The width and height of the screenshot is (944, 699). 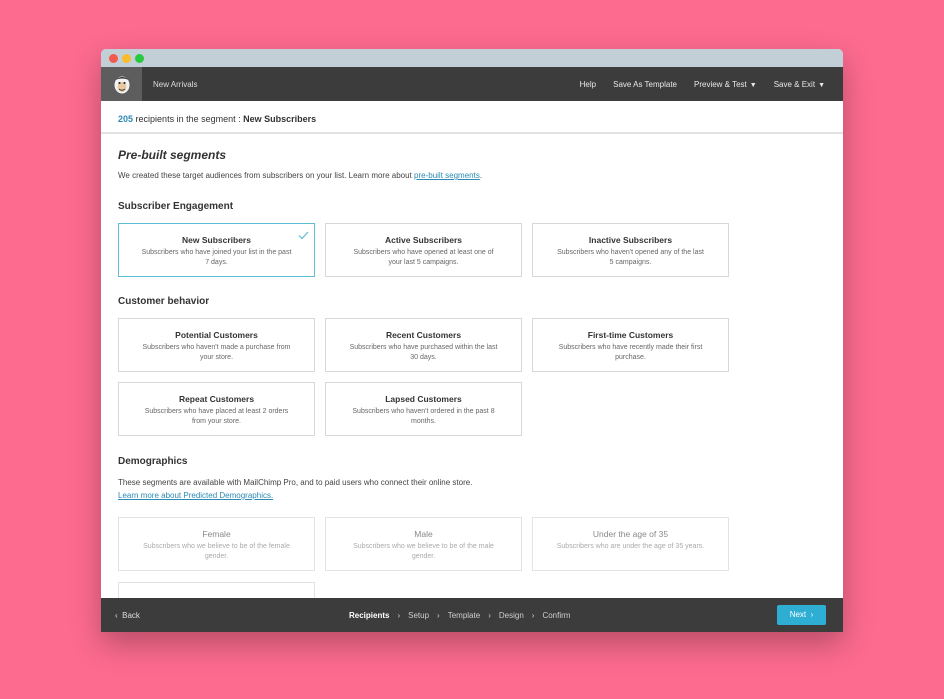 I want to click on close-window-icon, so click(x=113, y=58).